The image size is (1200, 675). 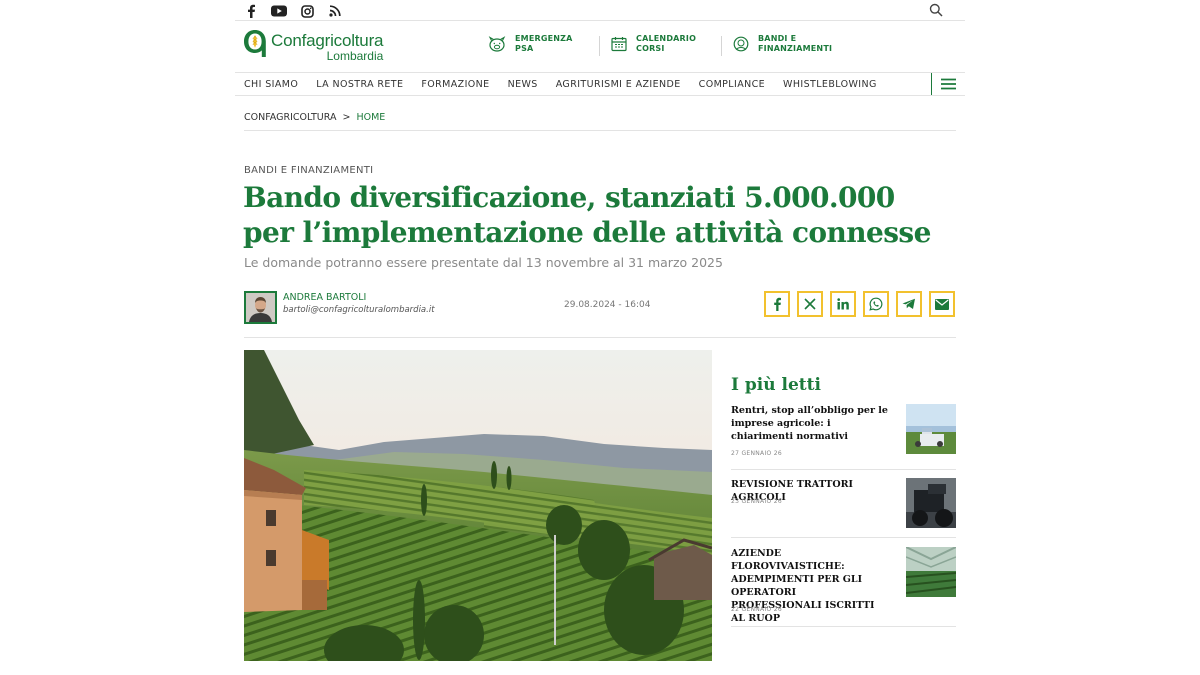 I want to click on author-email: bartoli@confagricolturalombardia.it, so click(x=359, y=310).